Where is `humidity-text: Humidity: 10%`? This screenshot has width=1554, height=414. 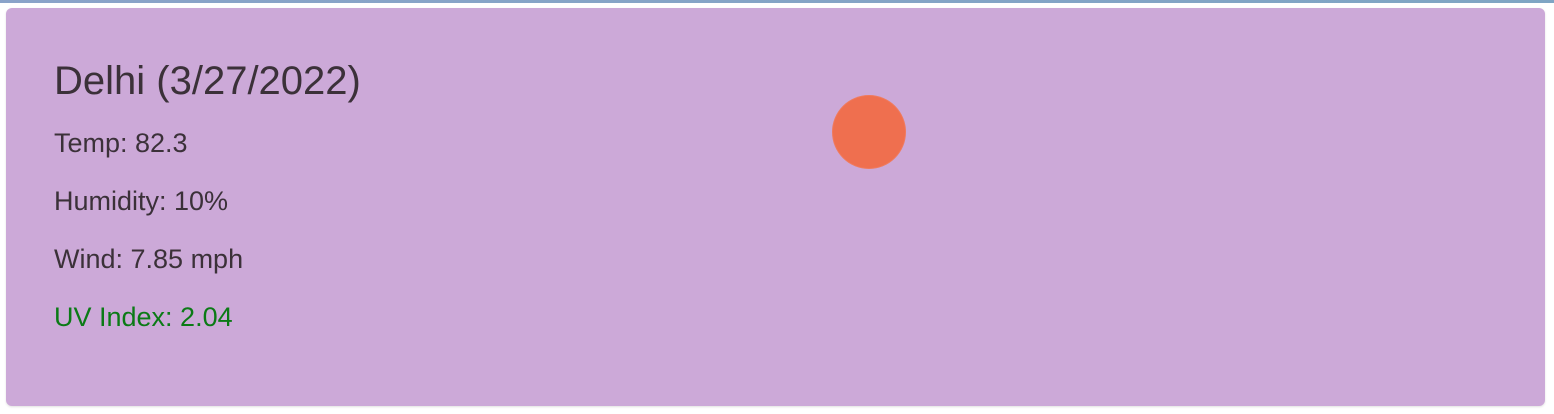 humidity-text: Humidity: 10% is located at coordinates (141, 201).